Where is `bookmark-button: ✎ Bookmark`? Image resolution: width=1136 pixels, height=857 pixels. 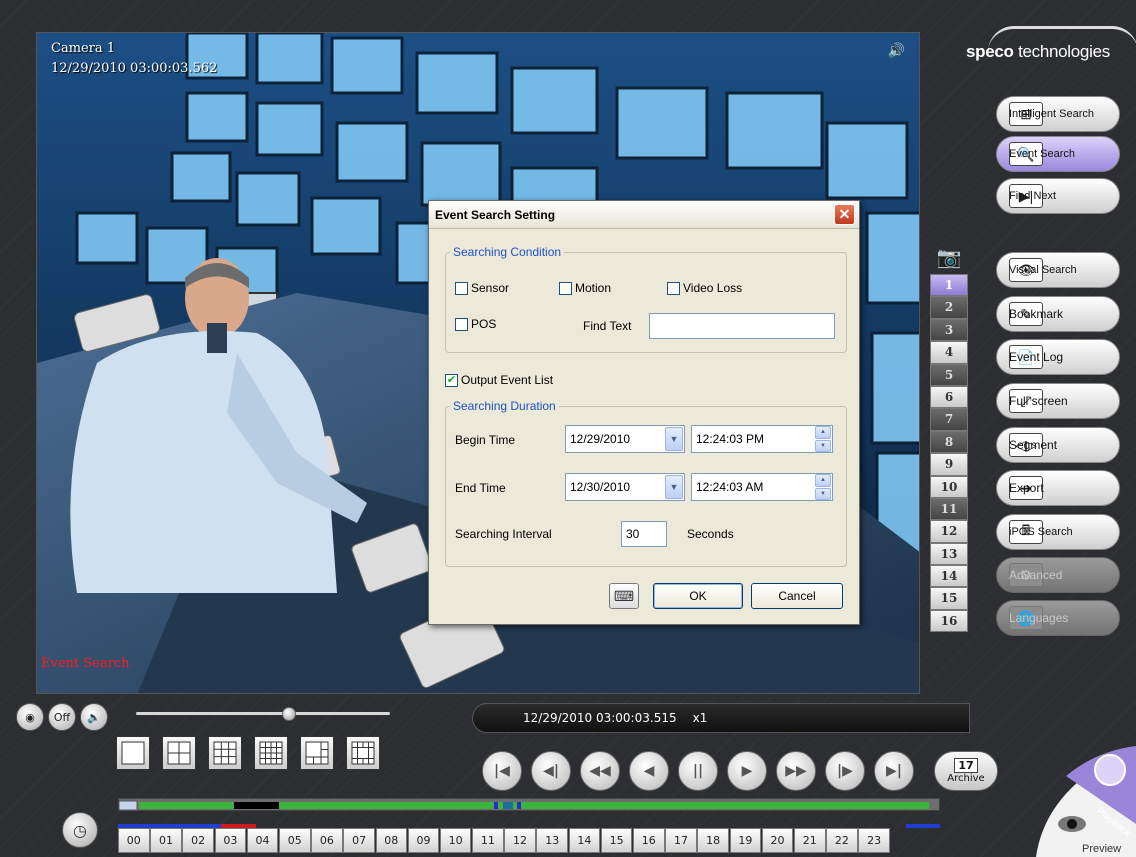 bookmark-button: ✎ Bookmark is located at coordinates (1058, 314).